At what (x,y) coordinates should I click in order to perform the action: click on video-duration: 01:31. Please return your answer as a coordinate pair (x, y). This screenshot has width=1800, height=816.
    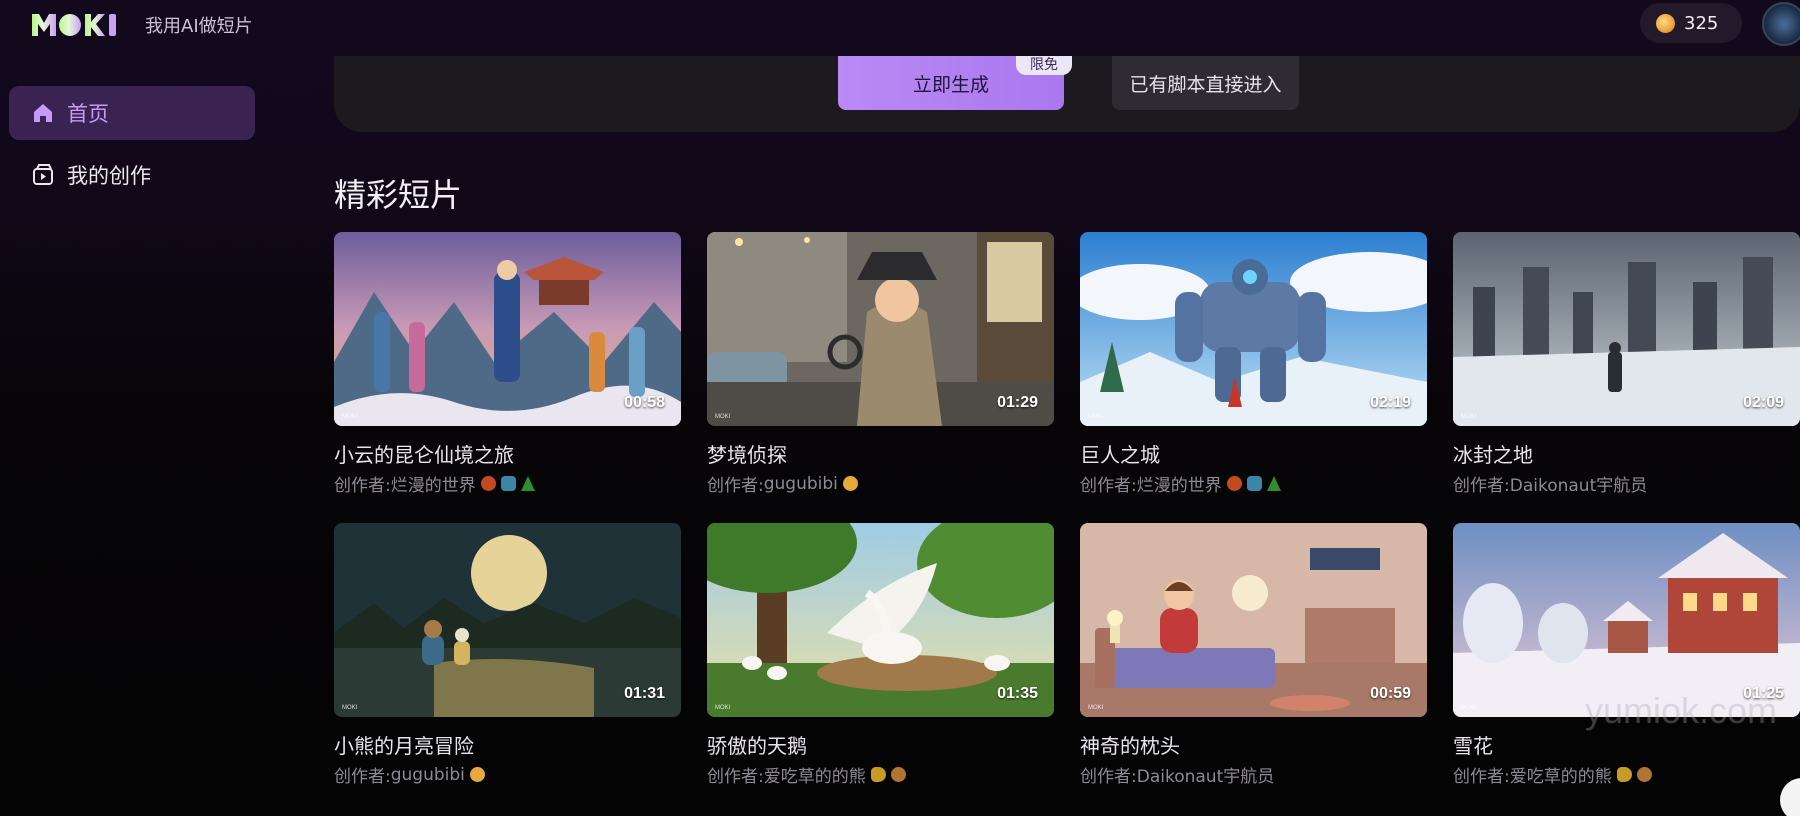
    Looking at the image, I should click on (644, 693).